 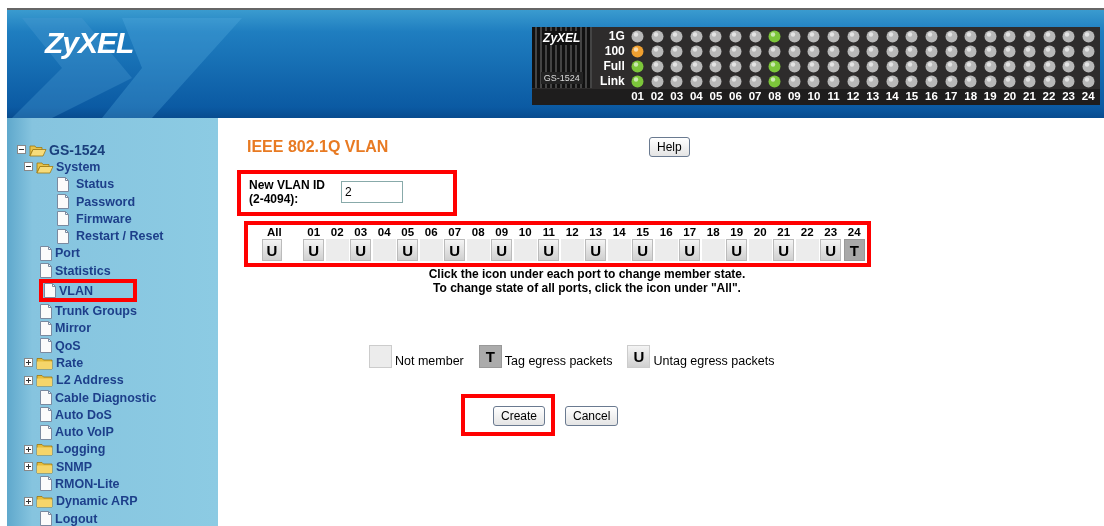 What do you see at coordinates (431, 232) in the screenshot?
I see `port-label: 06` at bounding box center [431, 232].